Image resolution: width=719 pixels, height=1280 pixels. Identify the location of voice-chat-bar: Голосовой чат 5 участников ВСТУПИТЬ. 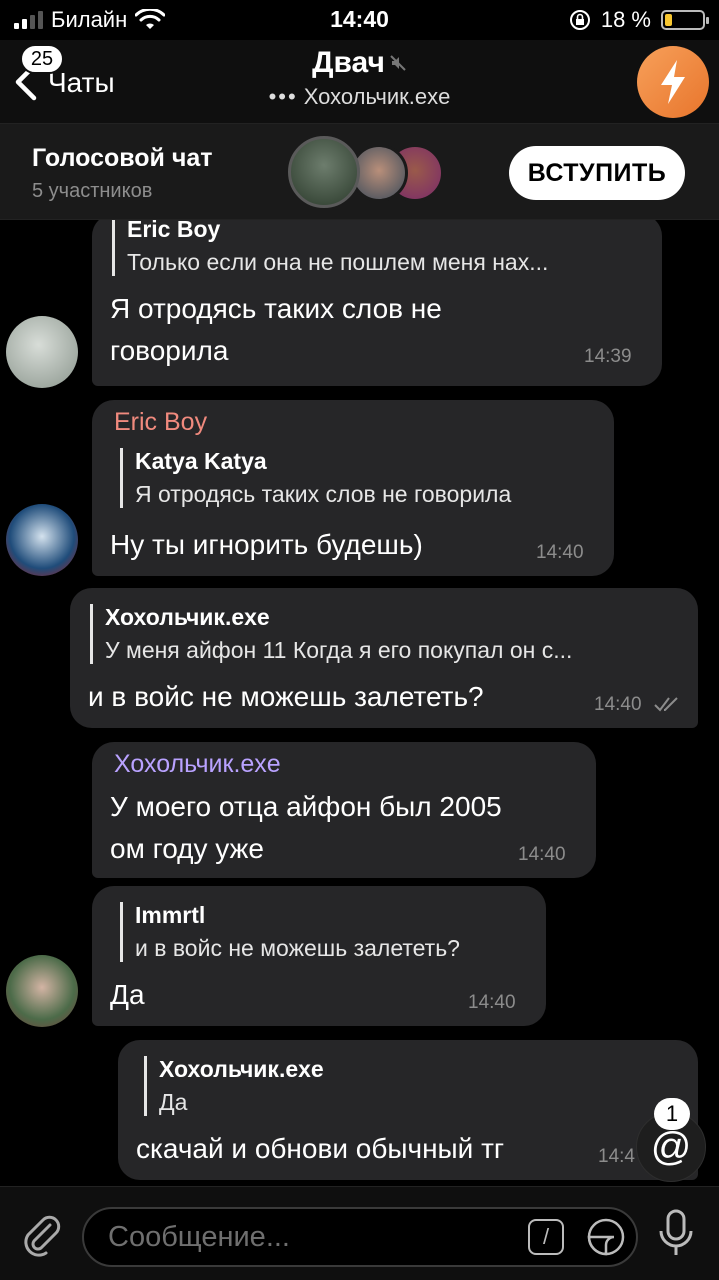
(359, 172).